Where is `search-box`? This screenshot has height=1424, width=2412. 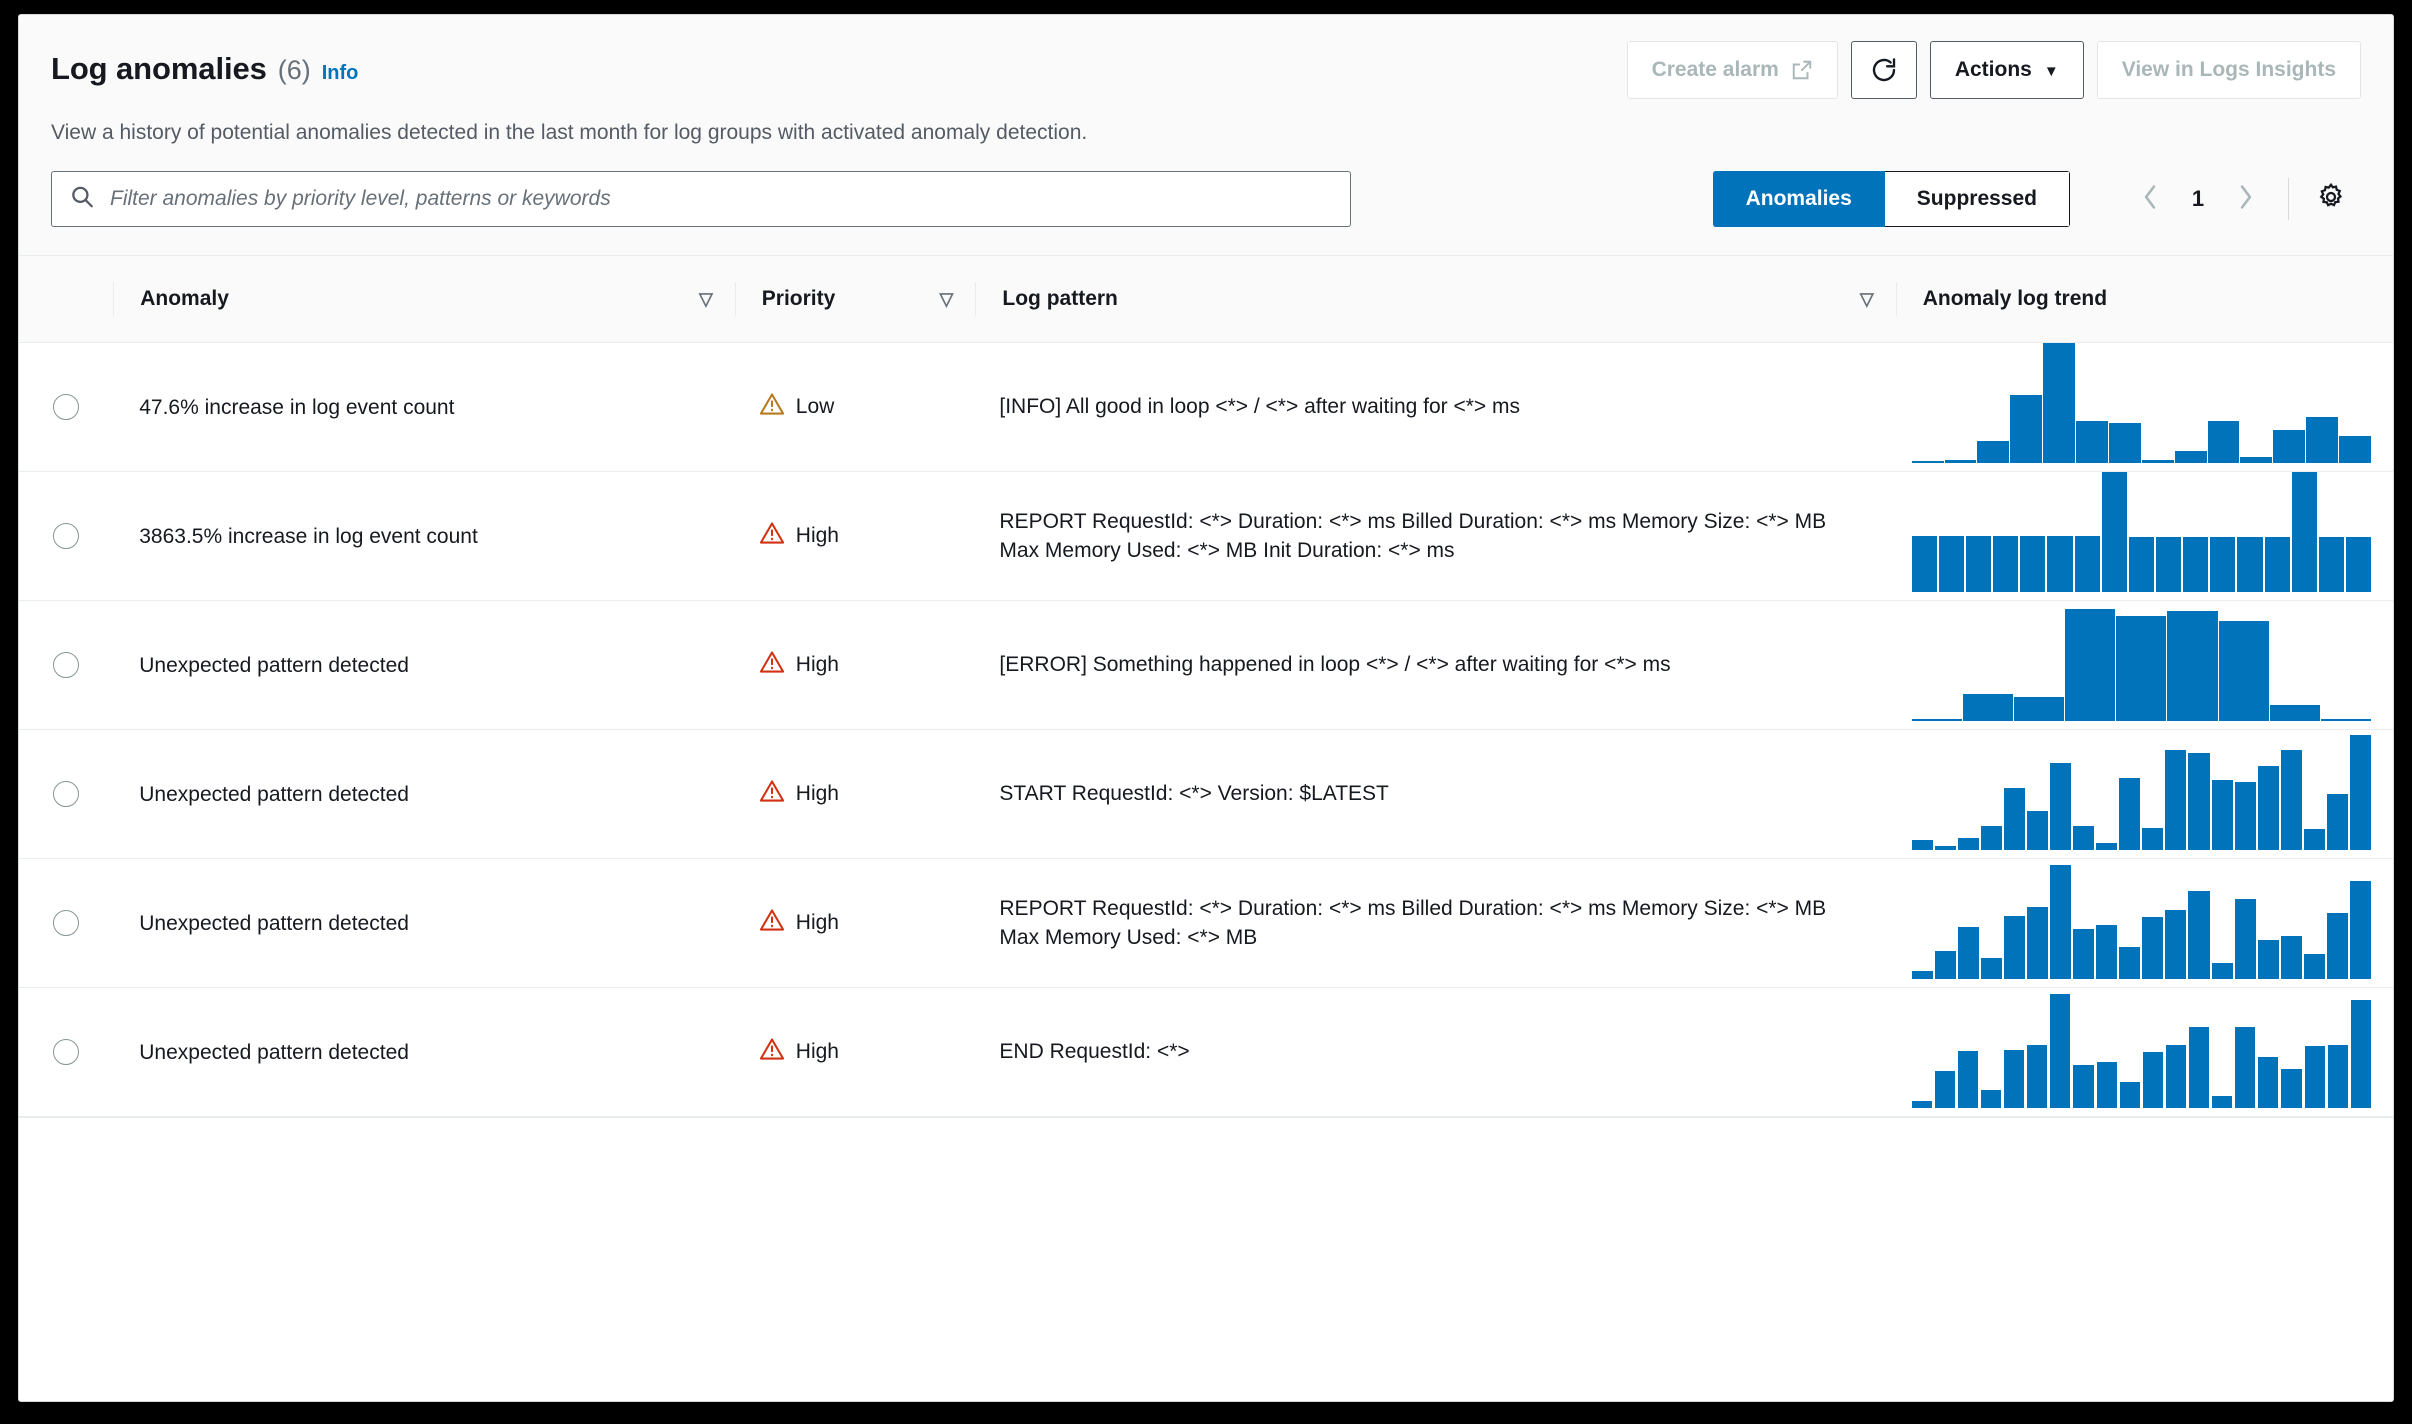 search-box is located at coordinates (701, 199).